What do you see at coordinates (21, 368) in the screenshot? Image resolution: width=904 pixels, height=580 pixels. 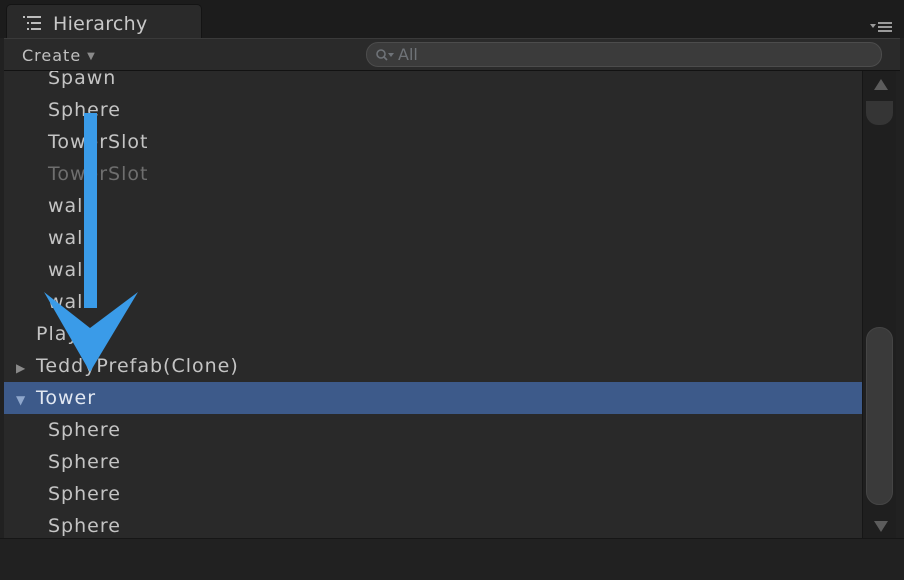 I see `foldout-collapsed-icon: ▶` at bounding box center [21, 368].